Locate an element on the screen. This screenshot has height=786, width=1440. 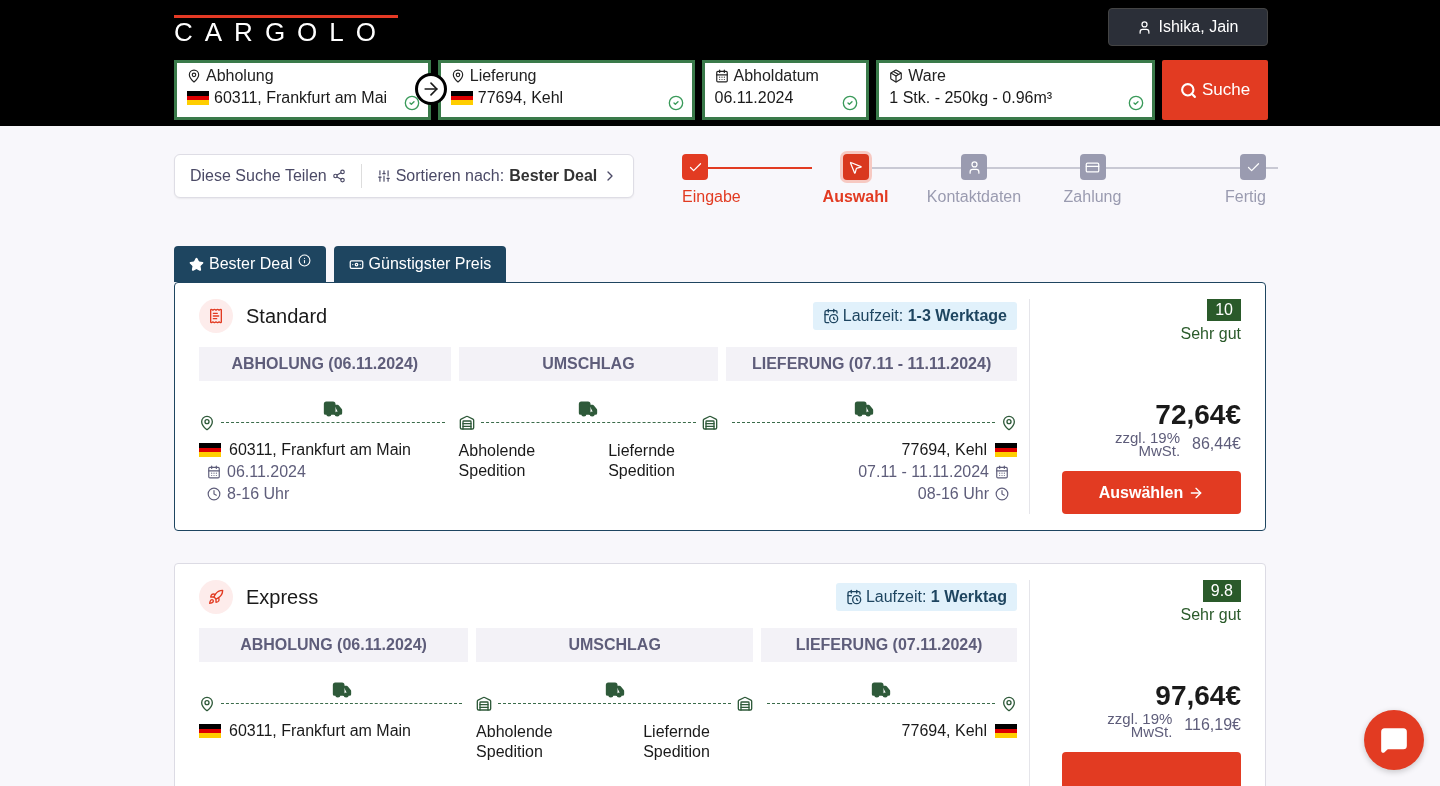
delivery-time: 08-16 Uhr is located at coordinates (953, 494).